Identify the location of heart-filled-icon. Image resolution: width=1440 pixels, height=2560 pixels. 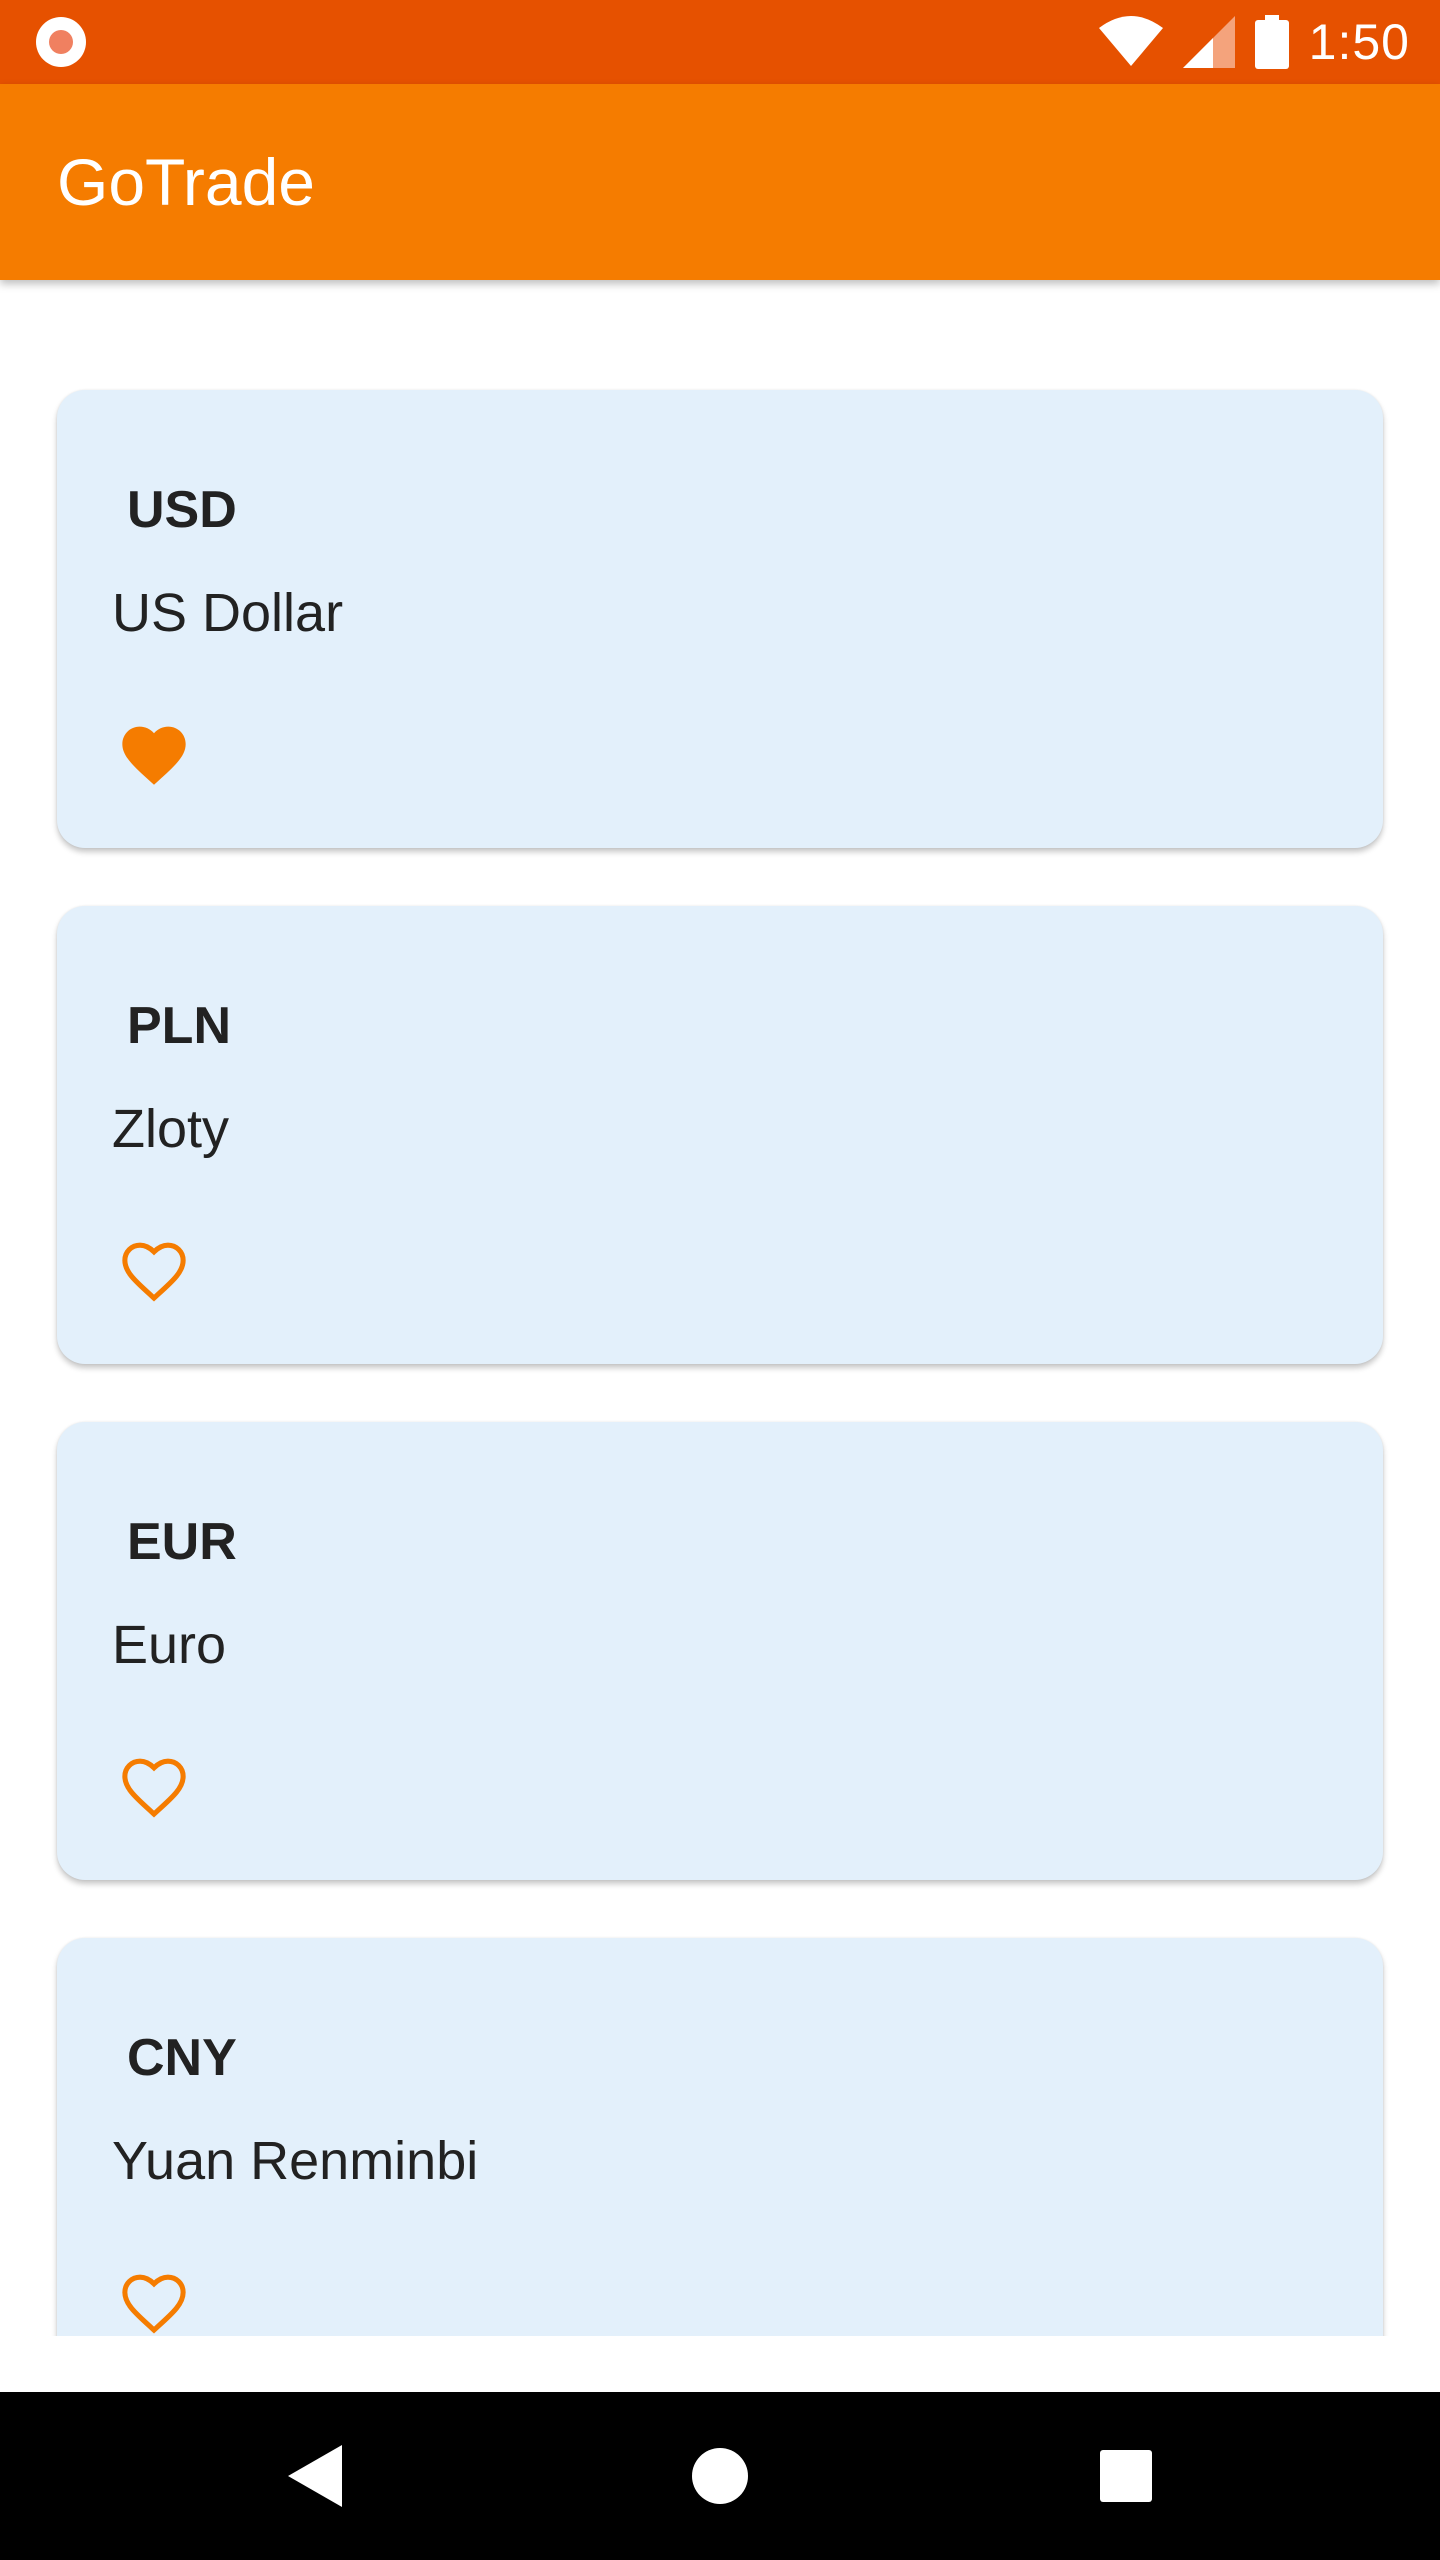
(154, 755).